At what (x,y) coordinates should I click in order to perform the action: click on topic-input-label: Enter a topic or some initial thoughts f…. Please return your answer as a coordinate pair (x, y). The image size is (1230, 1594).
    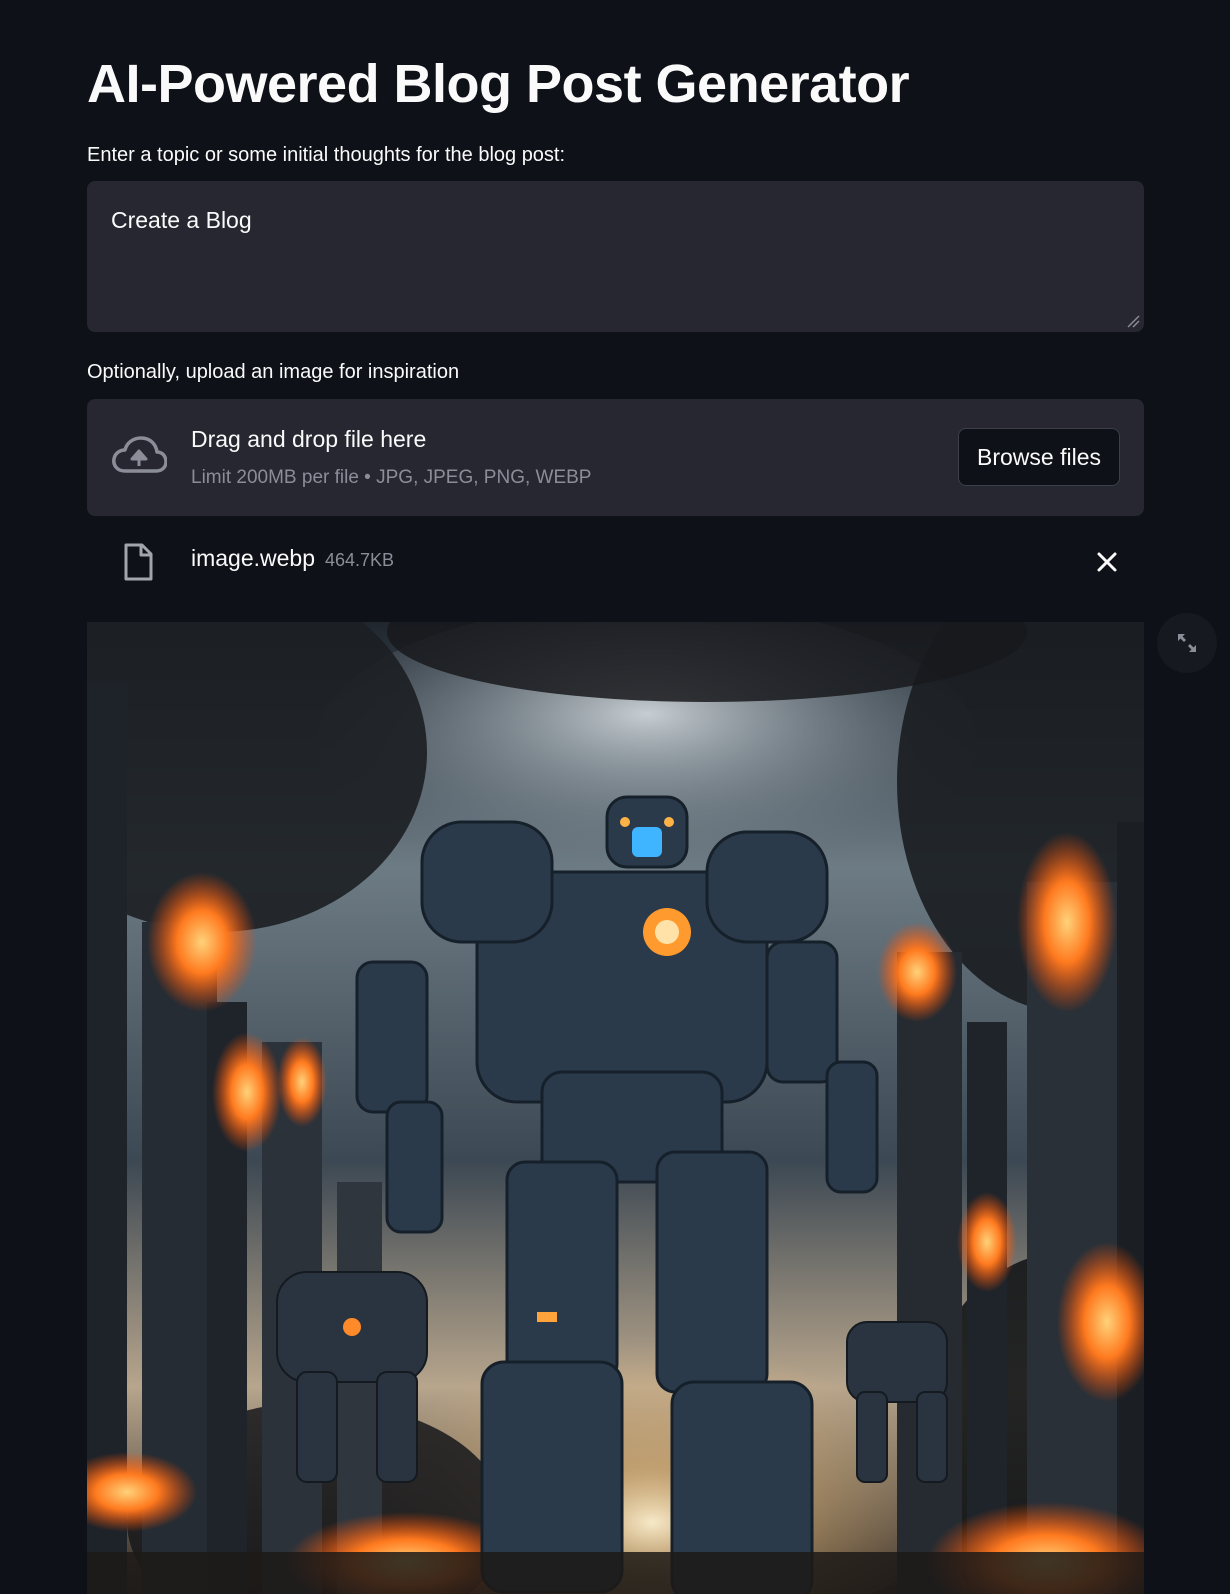
    Looking at the image, I should click on (326, 155).